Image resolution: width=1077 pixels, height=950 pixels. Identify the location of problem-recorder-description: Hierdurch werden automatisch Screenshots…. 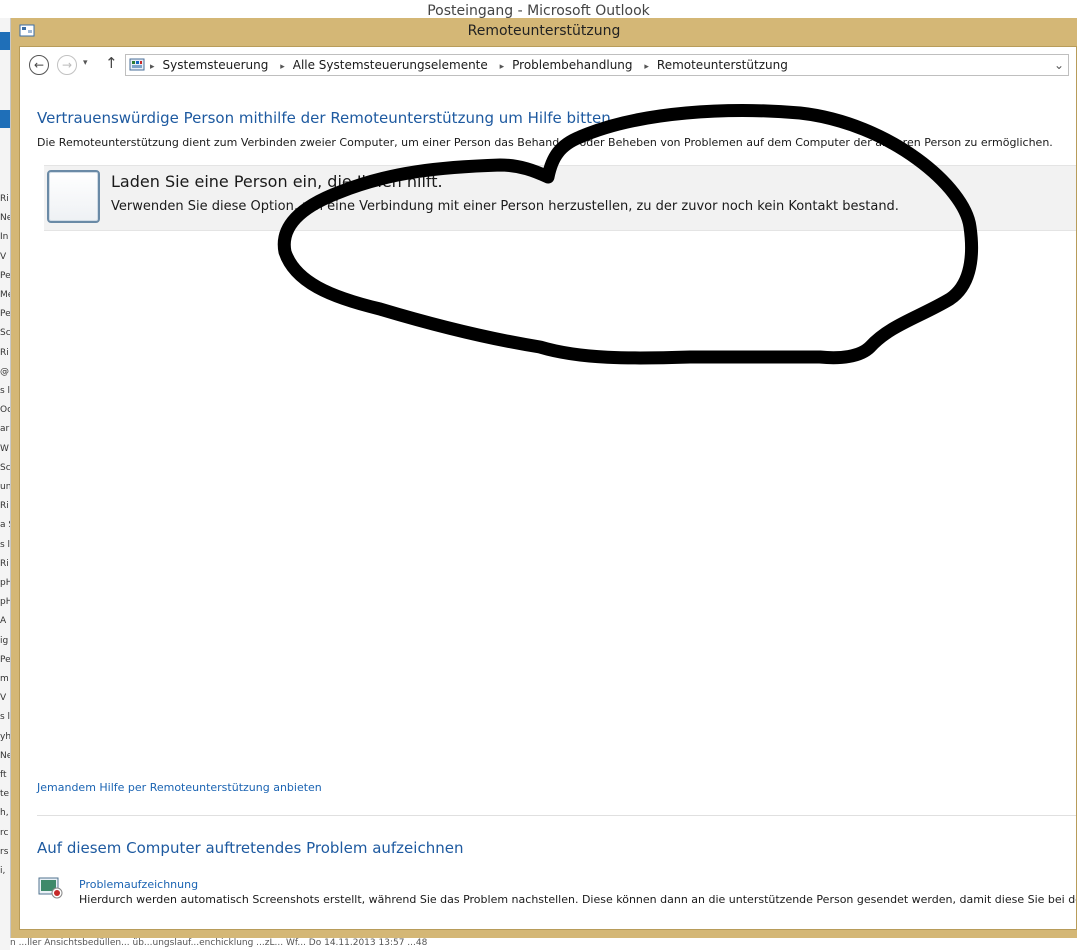
(578, 899).